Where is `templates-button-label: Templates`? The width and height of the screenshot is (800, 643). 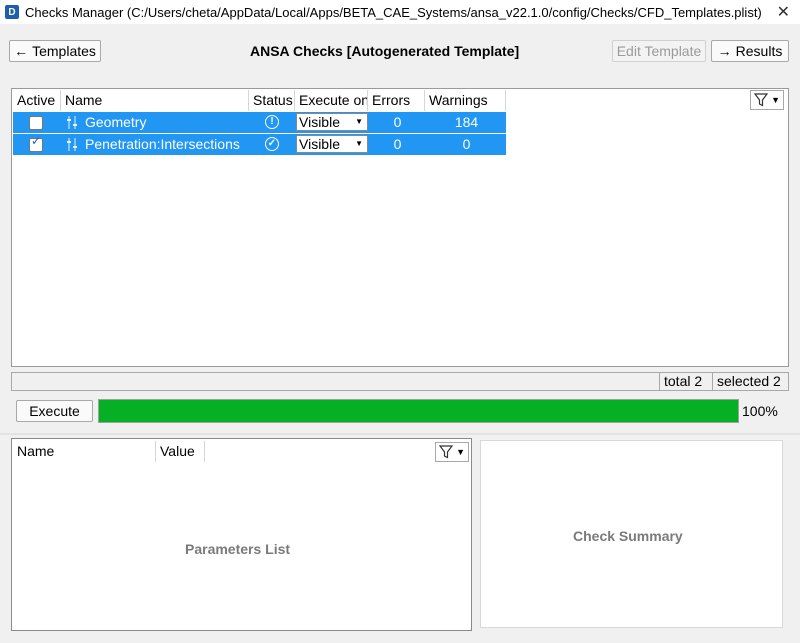 templates-button-label: Templates is located at coordinates (64, 51).